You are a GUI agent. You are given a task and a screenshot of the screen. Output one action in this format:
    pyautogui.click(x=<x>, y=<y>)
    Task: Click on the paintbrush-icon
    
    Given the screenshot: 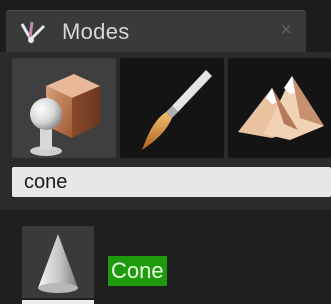 What is the action you would take?
    pyautogui.click(x=177, y=110)
    